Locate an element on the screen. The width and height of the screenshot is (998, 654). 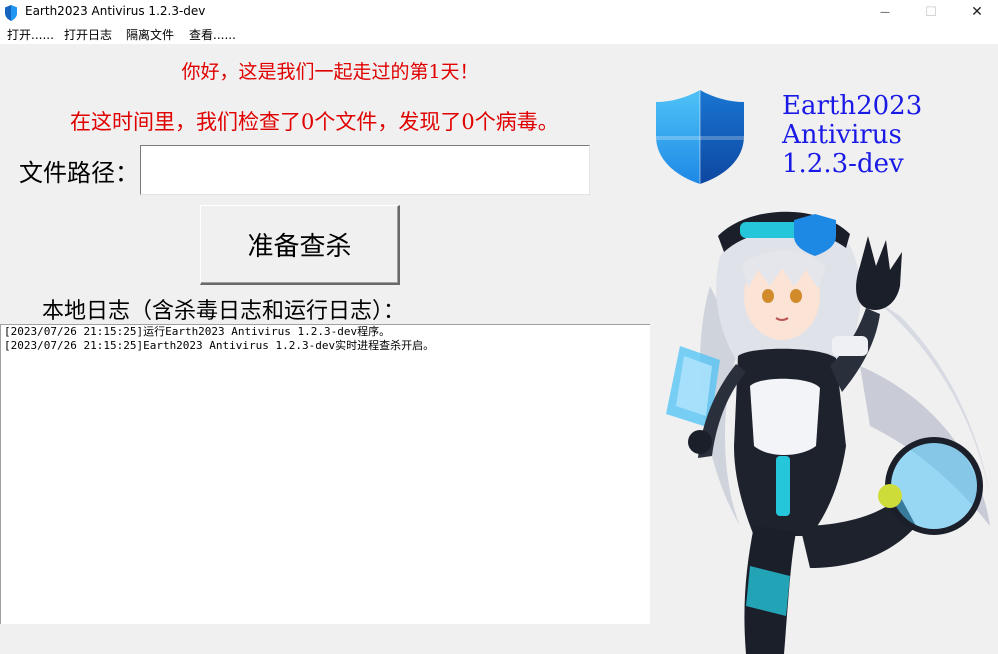
menu-quarantine: 隔离文件 is located at coordinates (150, 34).